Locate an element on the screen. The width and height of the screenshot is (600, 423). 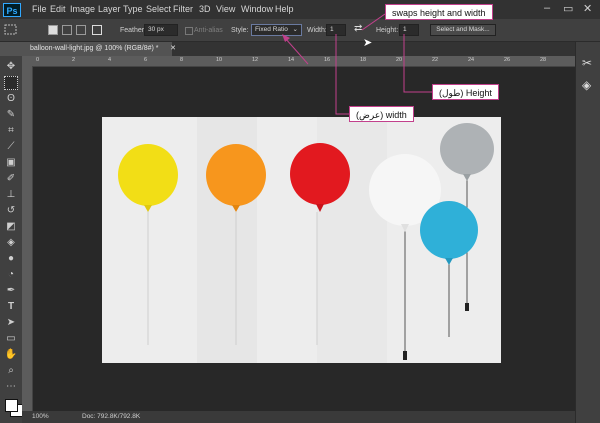
cursor-arrow-icon: ➤ is located at coordinates (368, 43).